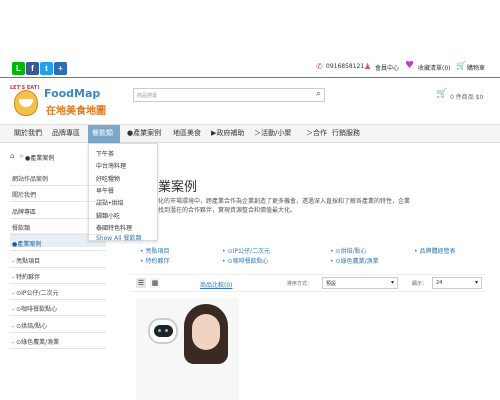  I want to click on category-link: • ⊙咖啡餐飲點心, so click(245, 260).